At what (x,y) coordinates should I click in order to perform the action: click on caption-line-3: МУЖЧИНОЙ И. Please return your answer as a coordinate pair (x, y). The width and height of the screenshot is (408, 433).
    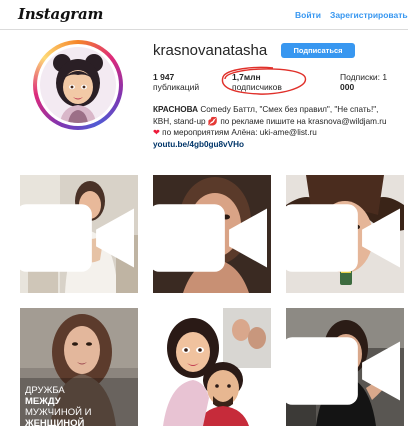
    Looking at the image, I should click on (58, 412).